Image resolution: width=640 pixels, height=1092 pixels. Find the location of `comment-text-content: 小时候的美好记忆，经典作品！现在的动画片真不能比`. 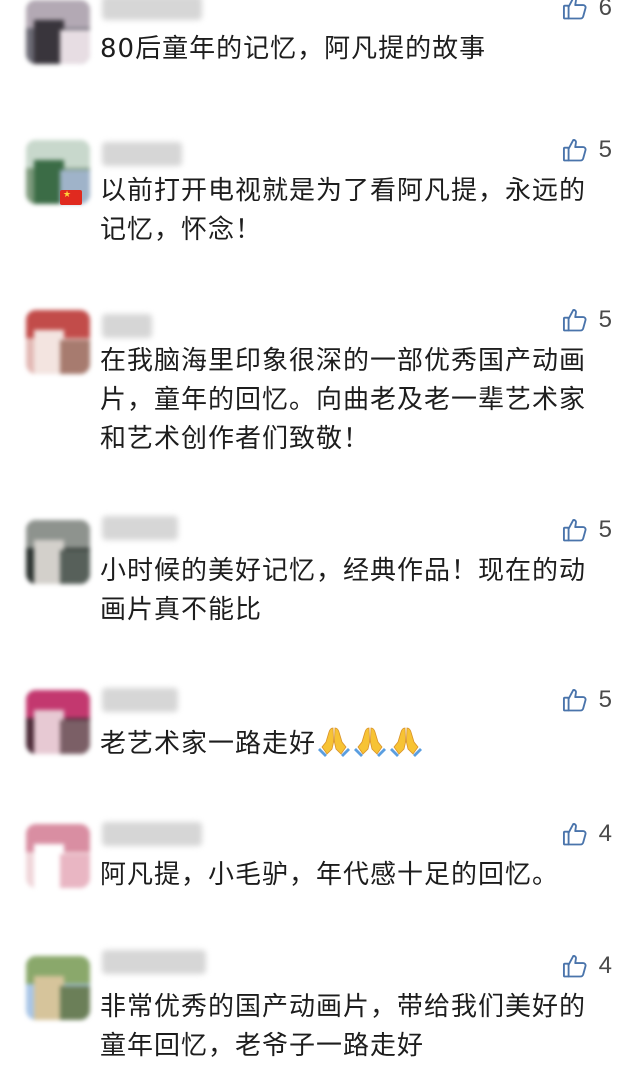

comment-text-content: 小时候的美好记忆，经典作品！现在的动画片真不能比 is located at coordinates (343, 590).